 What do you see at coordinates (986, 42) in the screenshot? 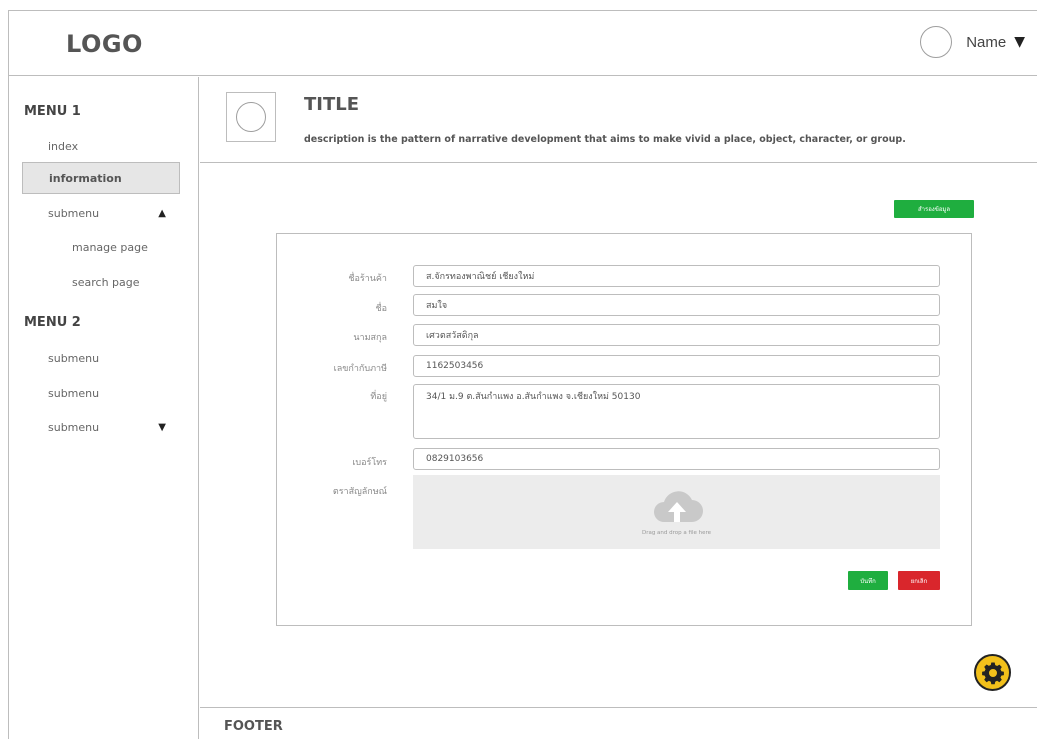
I see `user-name: Name` at bounding box center [986, 42].